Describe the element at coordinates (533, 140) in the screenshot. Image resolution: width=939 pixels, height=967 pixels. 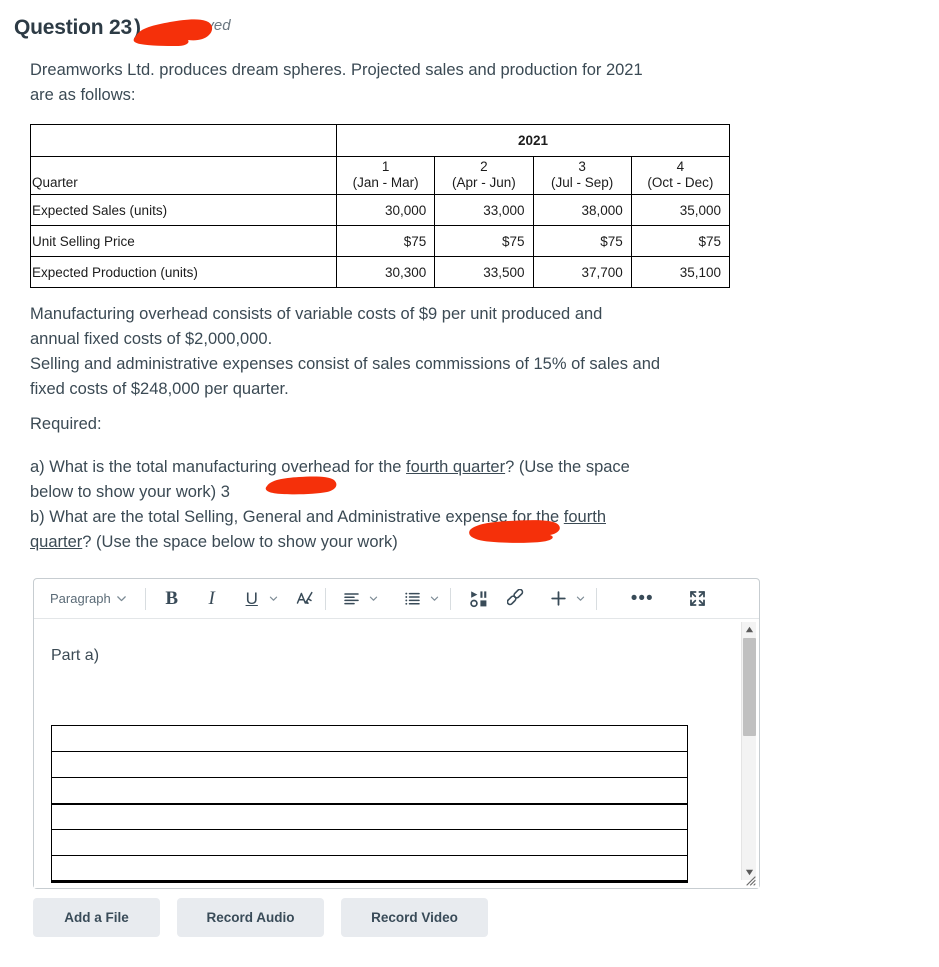
I see `year-header-cell: 2021` at that location.